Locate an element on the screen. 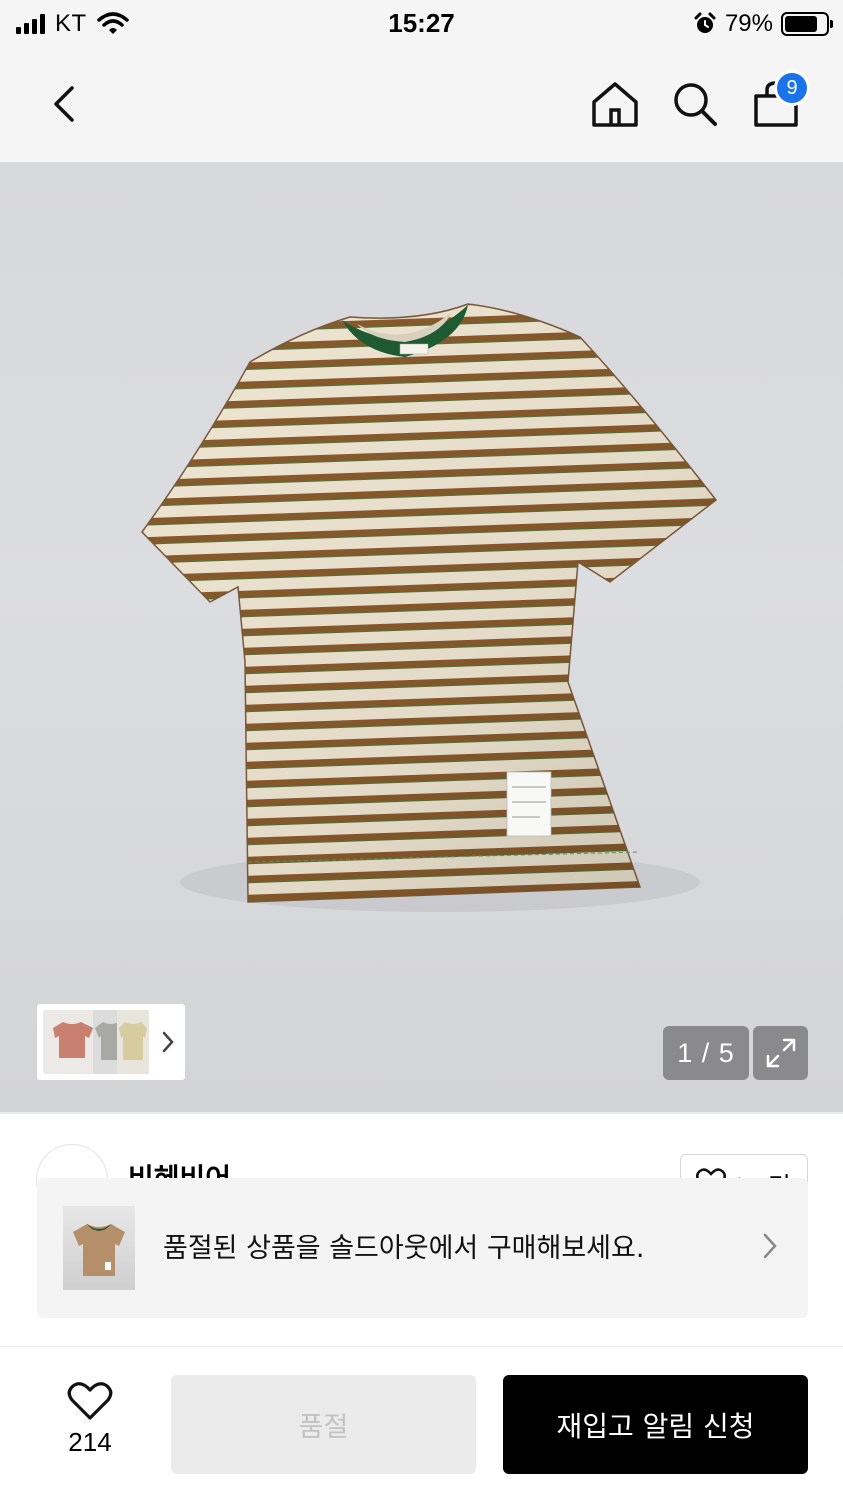 The width and height of the screenshot is (843, 1500). thumbnail-tshirt-beige is located at coordinates (133, 1041).